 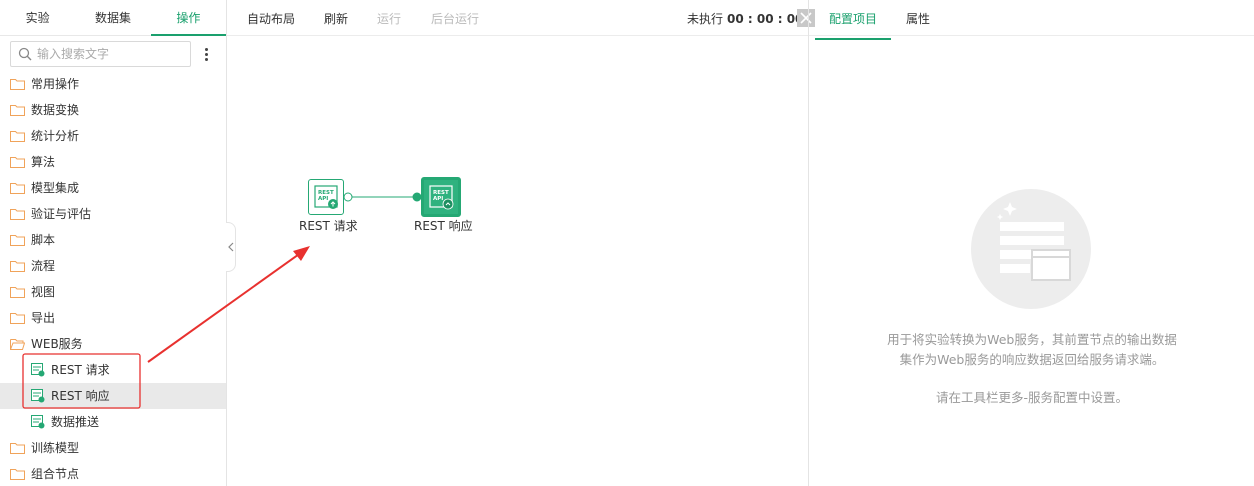 I want to click on node-rest-request: REST 请求, so click(x=113, y=370).